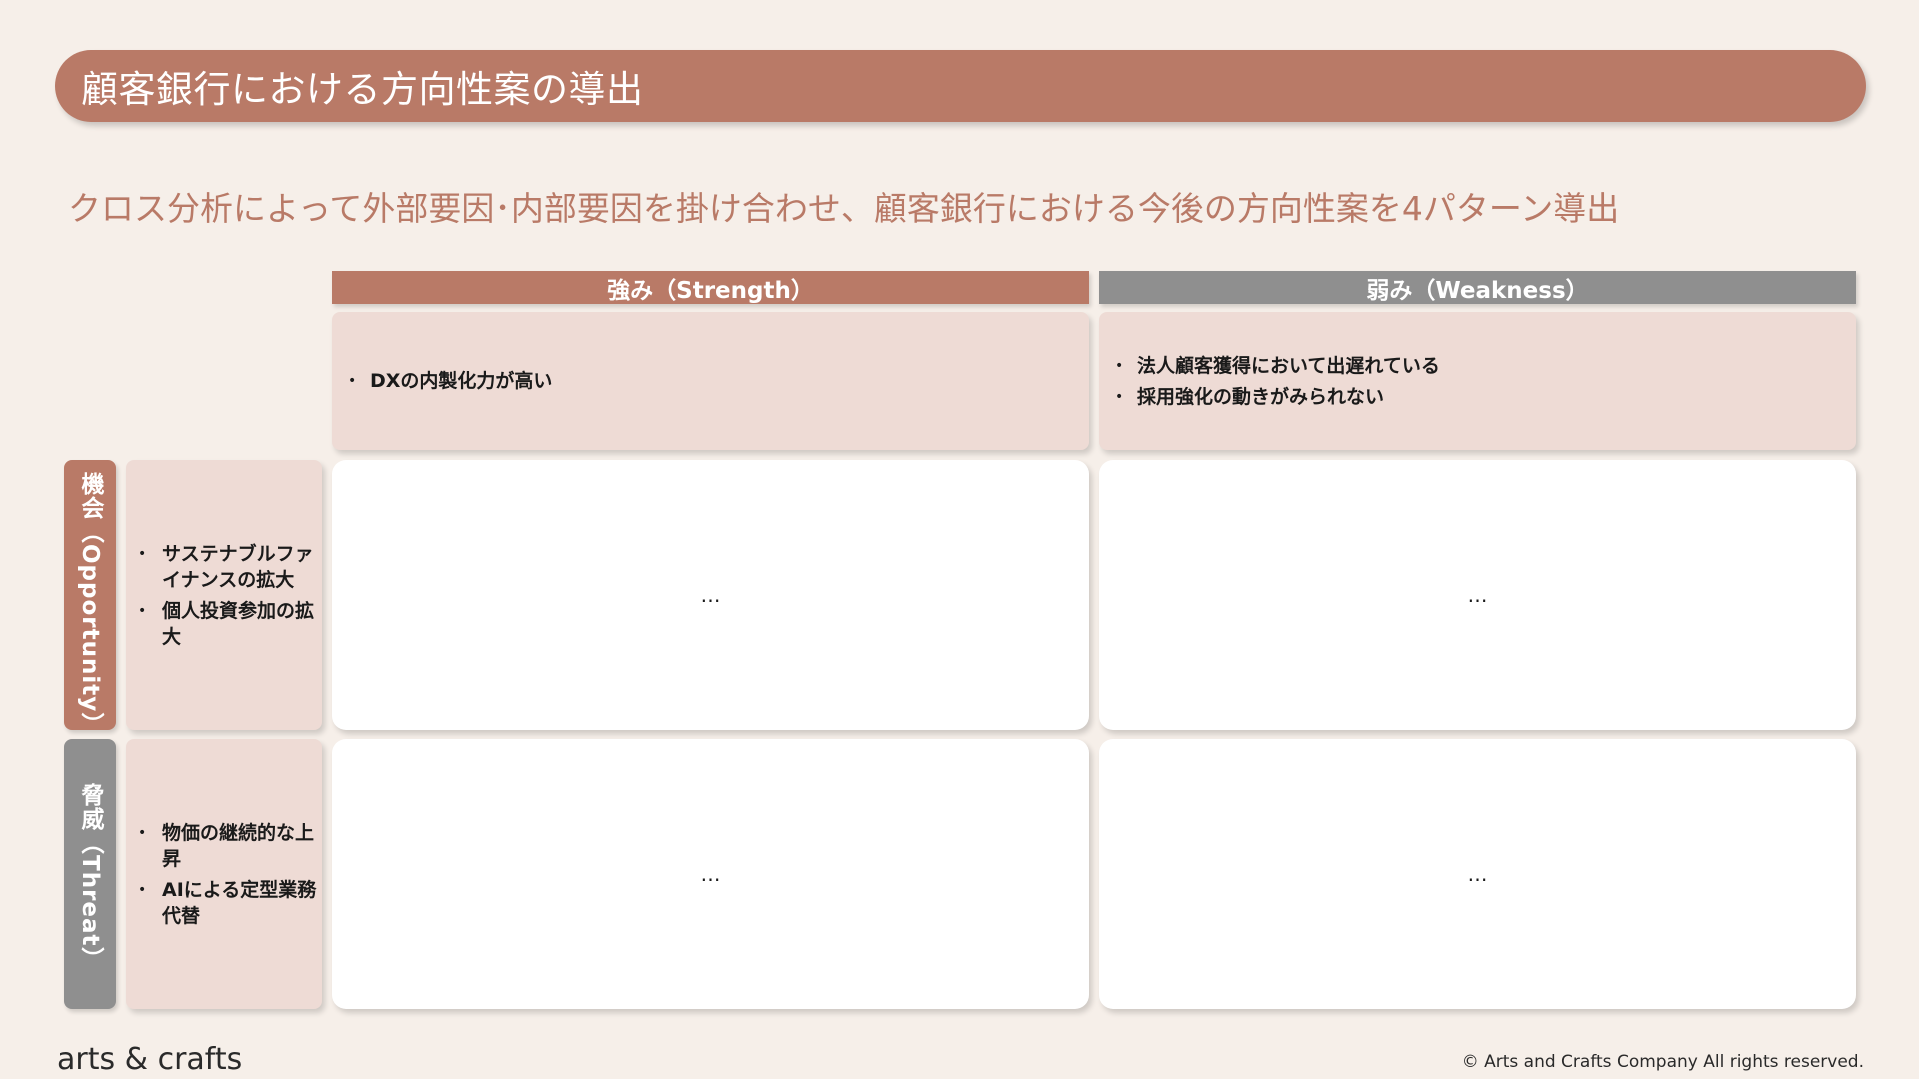 This screenshot has height=1079, width=1919. I want to click on threat-list: 物価の継続的な上昇 AIによる定型業務代替, so click(226, 874).